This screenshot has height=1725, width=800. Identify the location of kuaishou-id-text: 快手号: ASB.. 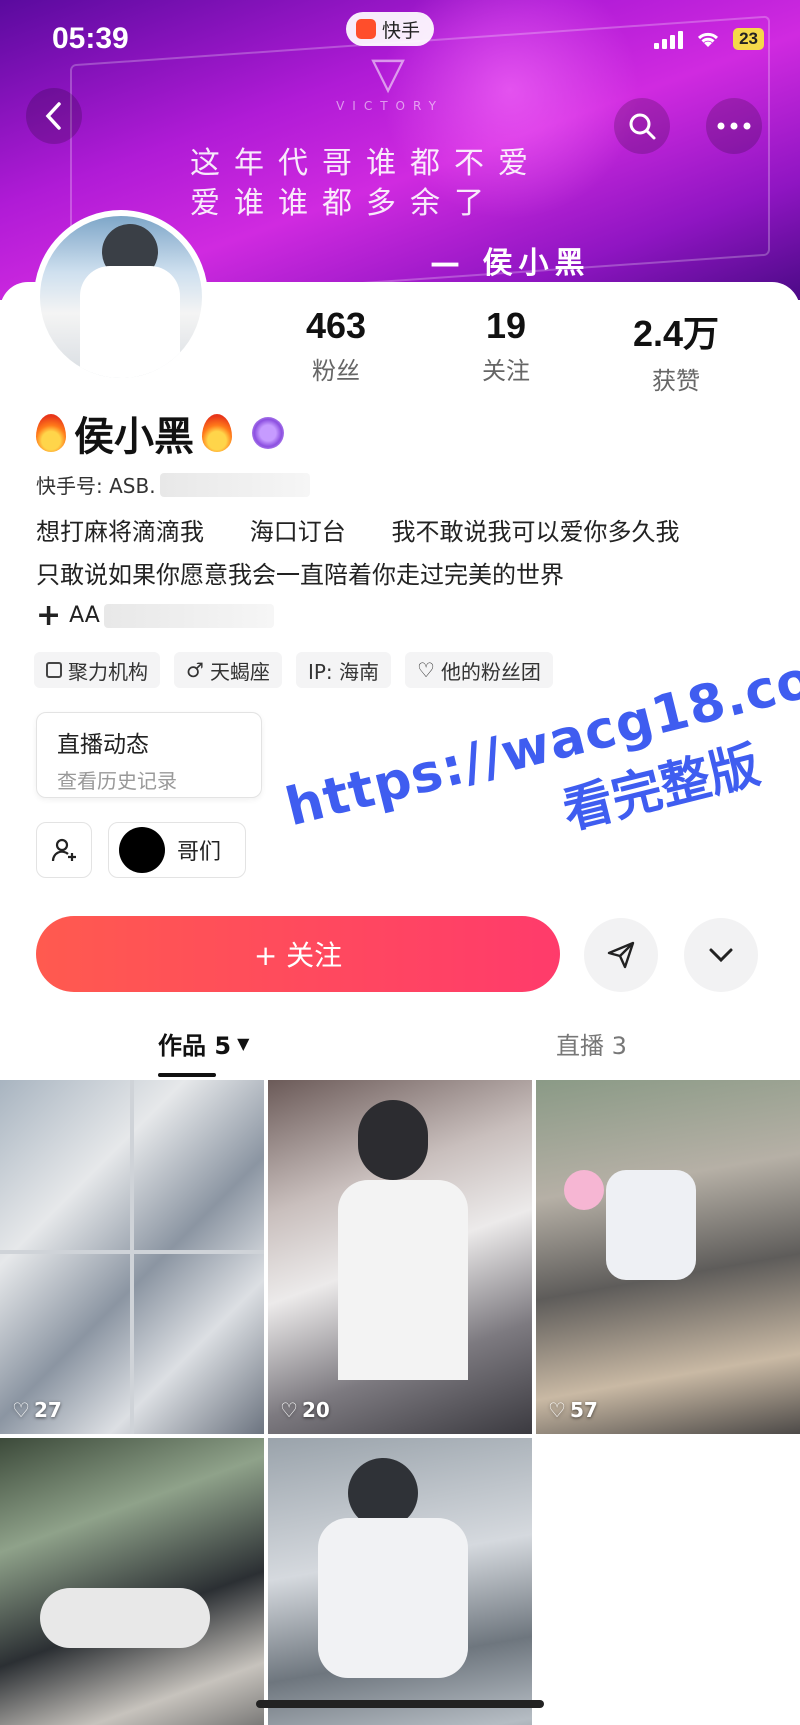
(96, 486).